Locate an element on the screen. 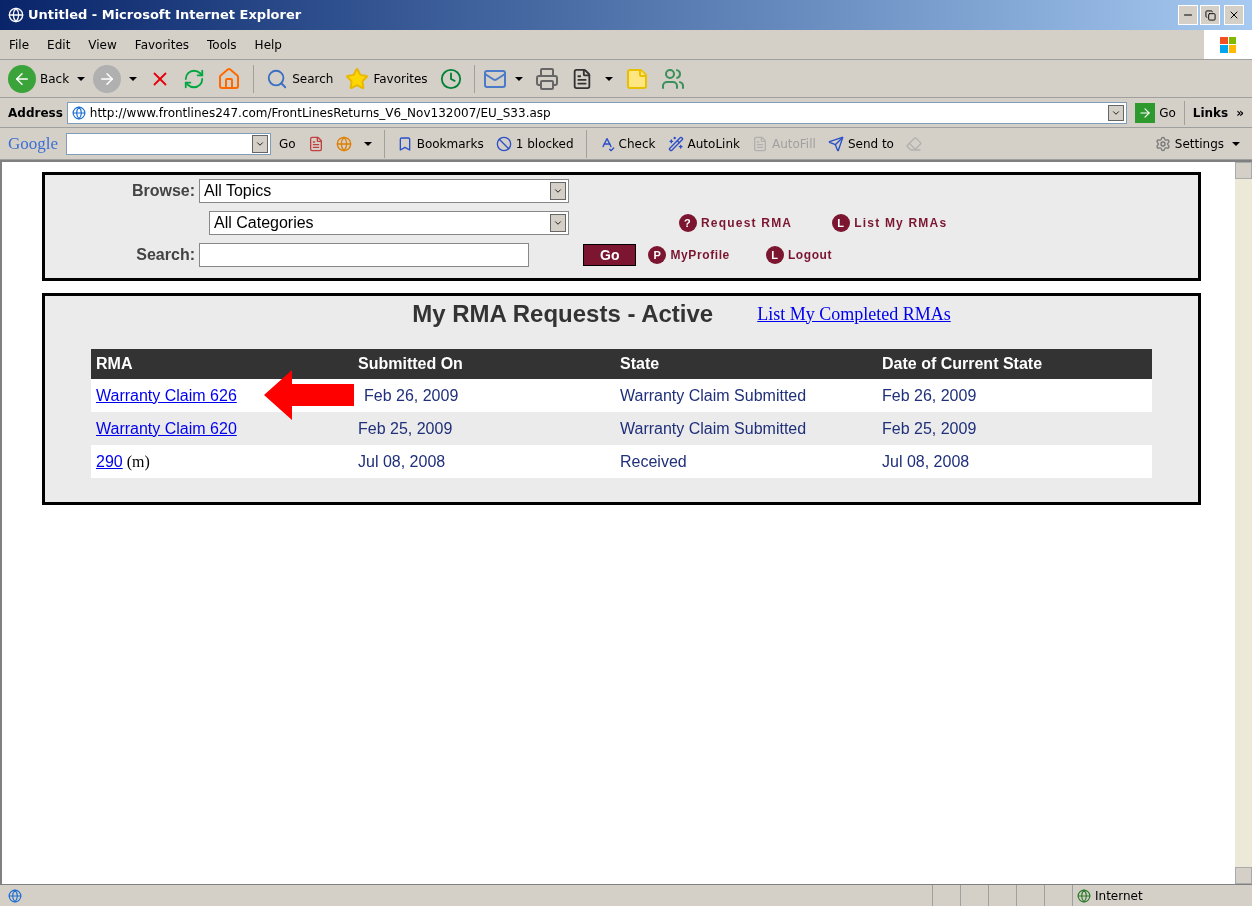 This screenshot has height=906, width=1252. menu-item: Tools is located at coordinates (222, 44).